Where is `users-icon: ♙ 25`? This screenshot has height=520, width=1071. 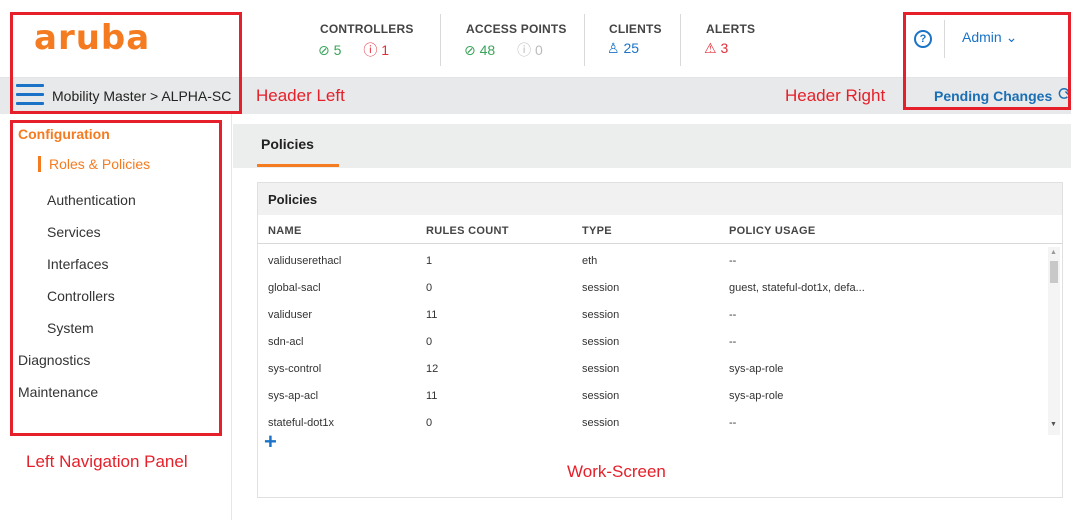 users-icon: ♙ 25 is located at coordinates (623, 48).